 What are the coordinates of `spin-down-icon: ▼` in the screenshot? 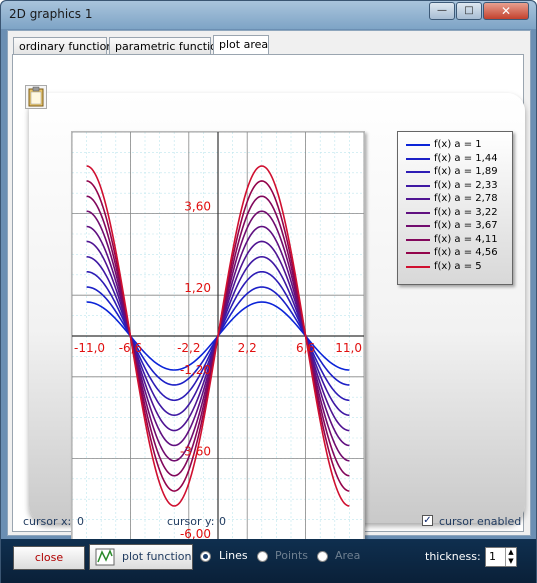 It's located at (510, 561).